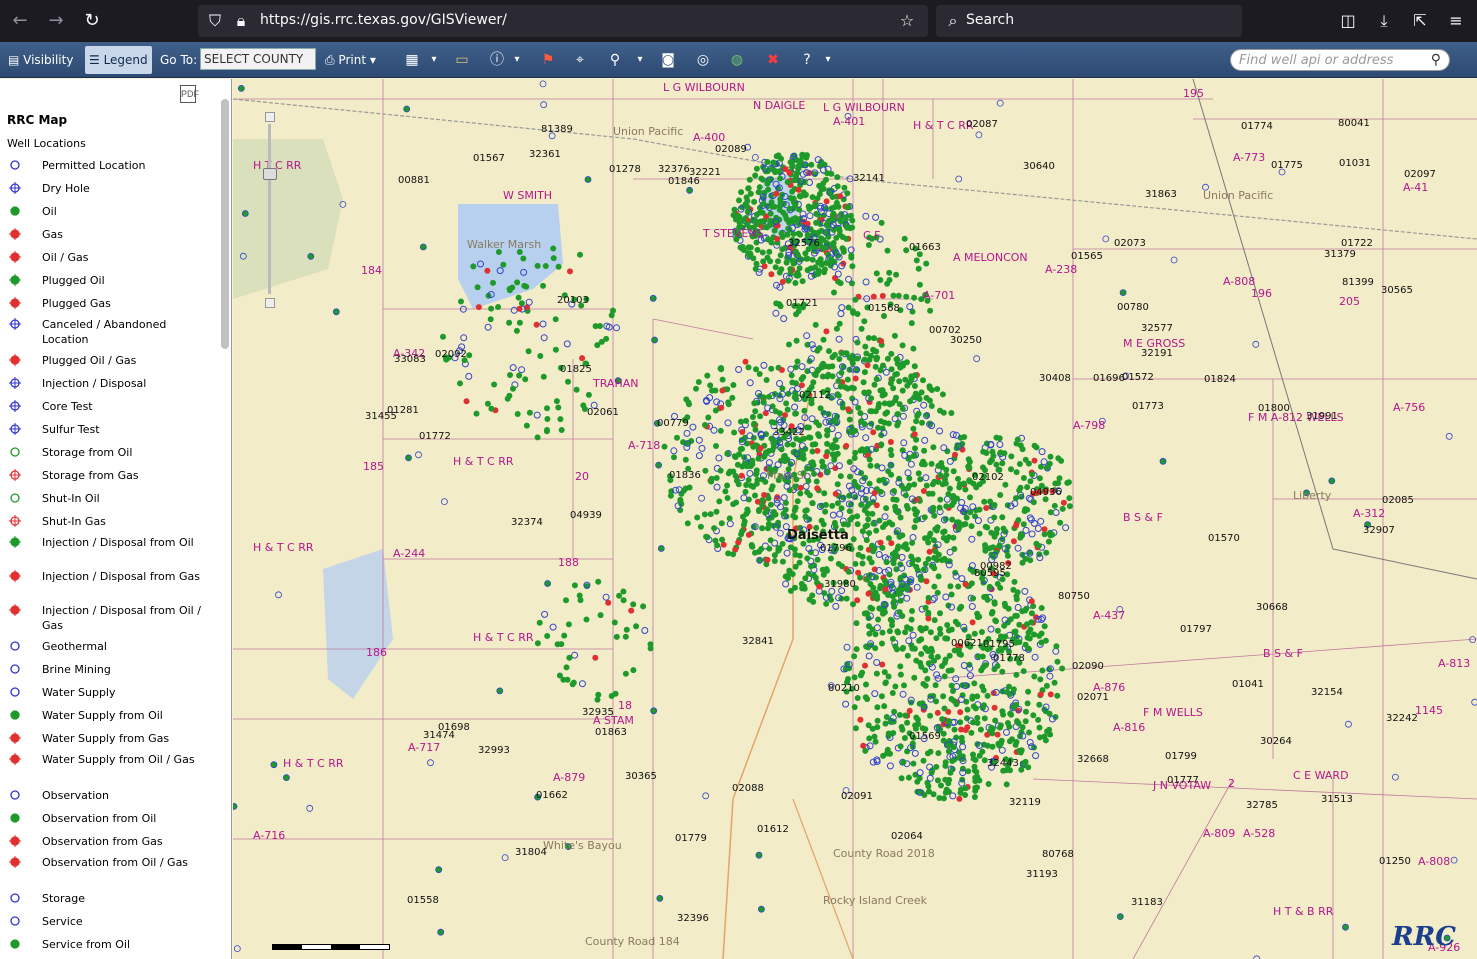 The image size is (1477, 959). What do you see at coordinates (615, 60) in the screenshot?
I see `zoom-icon: ⚲` at bounding box center [615, 60].